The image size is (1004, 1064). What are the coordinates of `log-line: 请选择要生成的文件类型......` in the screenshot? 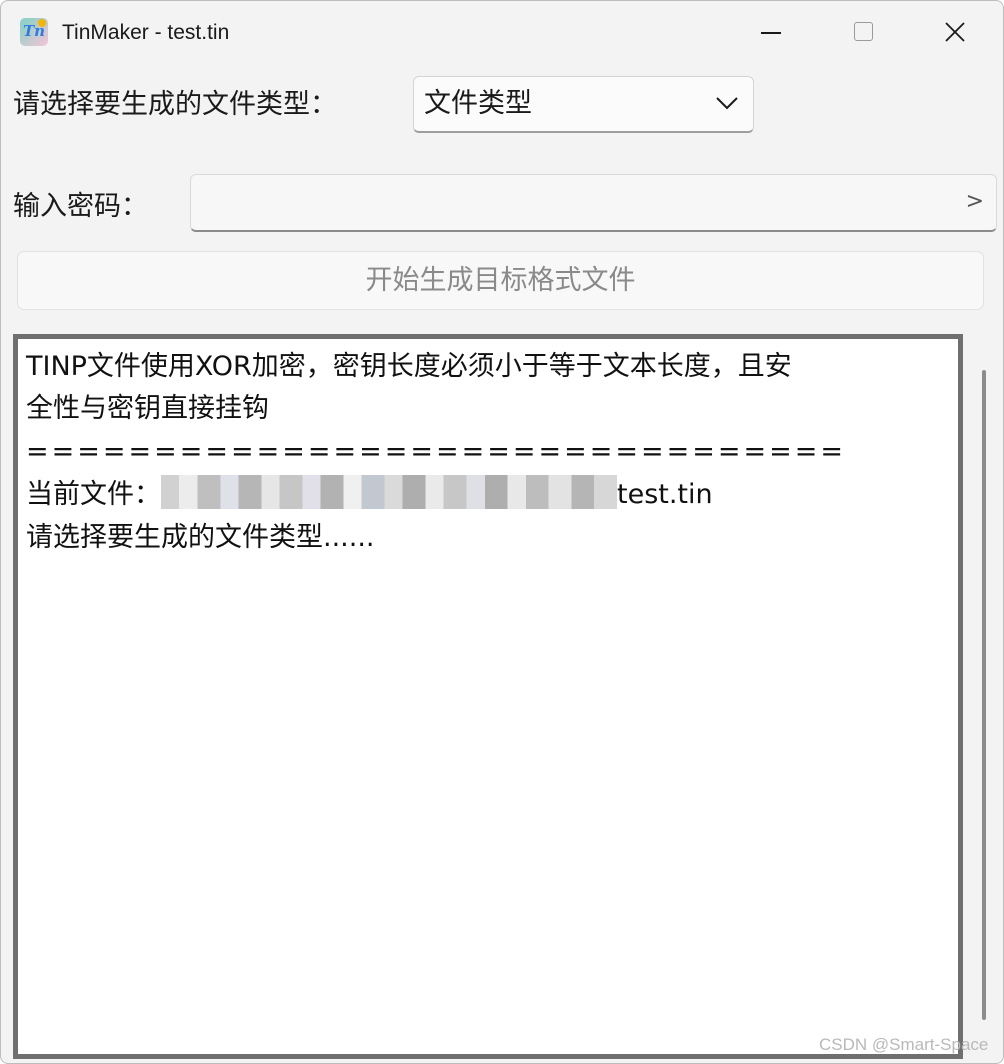 It's located at (200, 537).